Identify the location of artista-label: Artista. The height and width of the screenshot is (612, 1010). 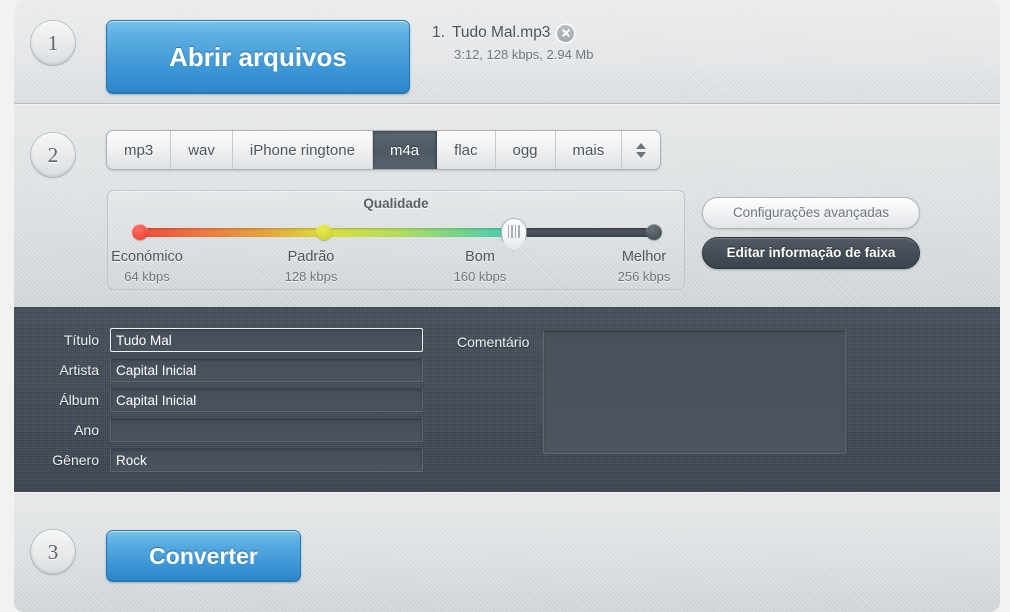
(79, 370).